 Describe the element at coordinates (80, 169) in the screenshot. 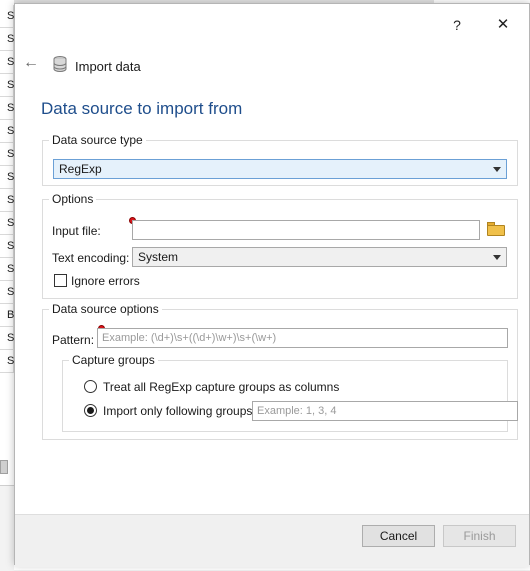

I see `select-value: RegExp` at that location.